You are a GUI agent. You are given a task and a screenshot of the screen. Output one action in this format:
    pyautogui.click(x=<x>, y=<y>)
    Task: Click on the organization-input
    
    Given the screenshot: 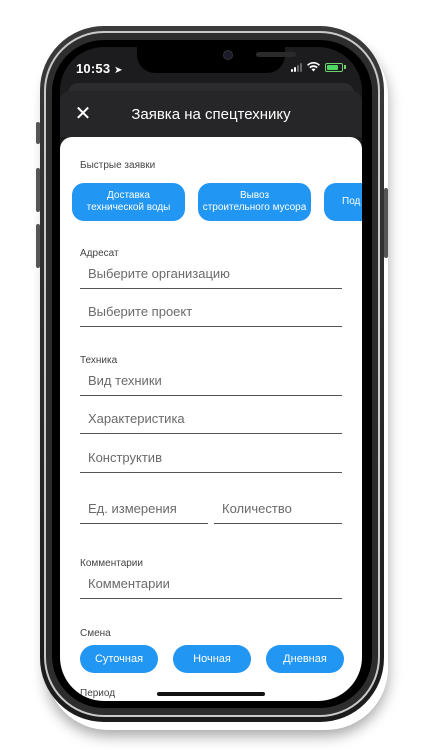 What is the action you would take?
    pyautogui.click(x=211, y=273)
    